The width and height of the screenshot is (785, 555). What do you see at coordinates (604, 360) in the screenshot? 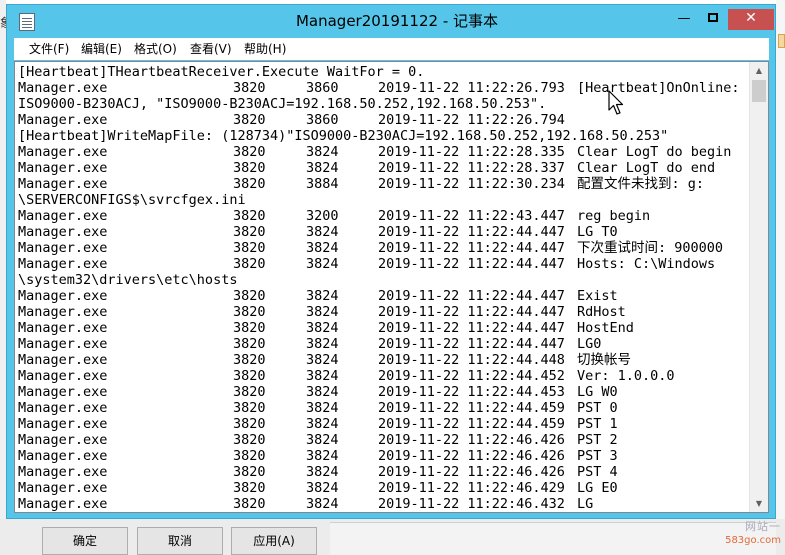
I see `log-message: 切换帐号` at bounding box center [604, 360].